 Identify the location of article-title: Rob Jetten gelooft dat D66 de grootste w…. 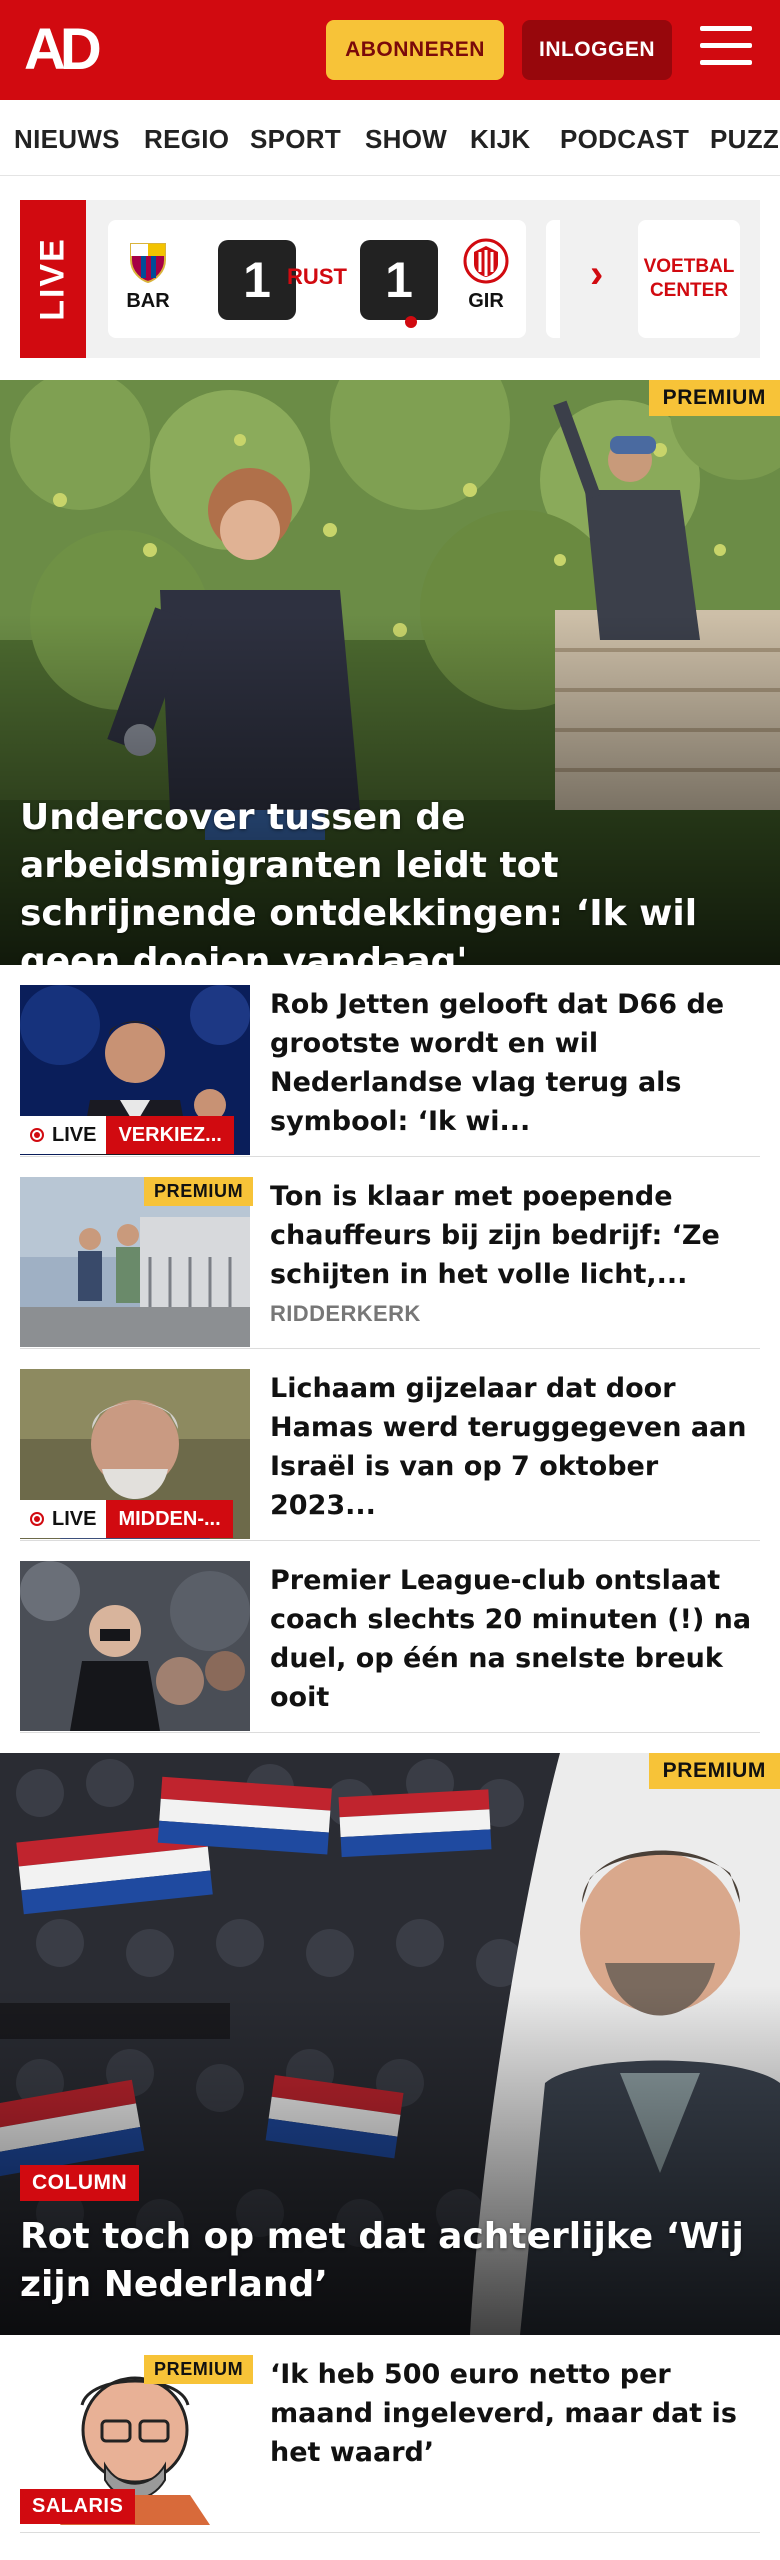
(515, 1063).